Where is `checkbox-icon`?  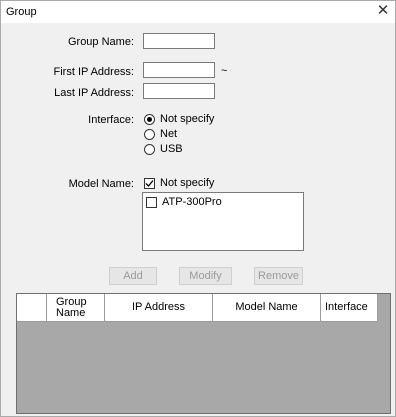
checkbox-icon is located at coordinates (151, 202).